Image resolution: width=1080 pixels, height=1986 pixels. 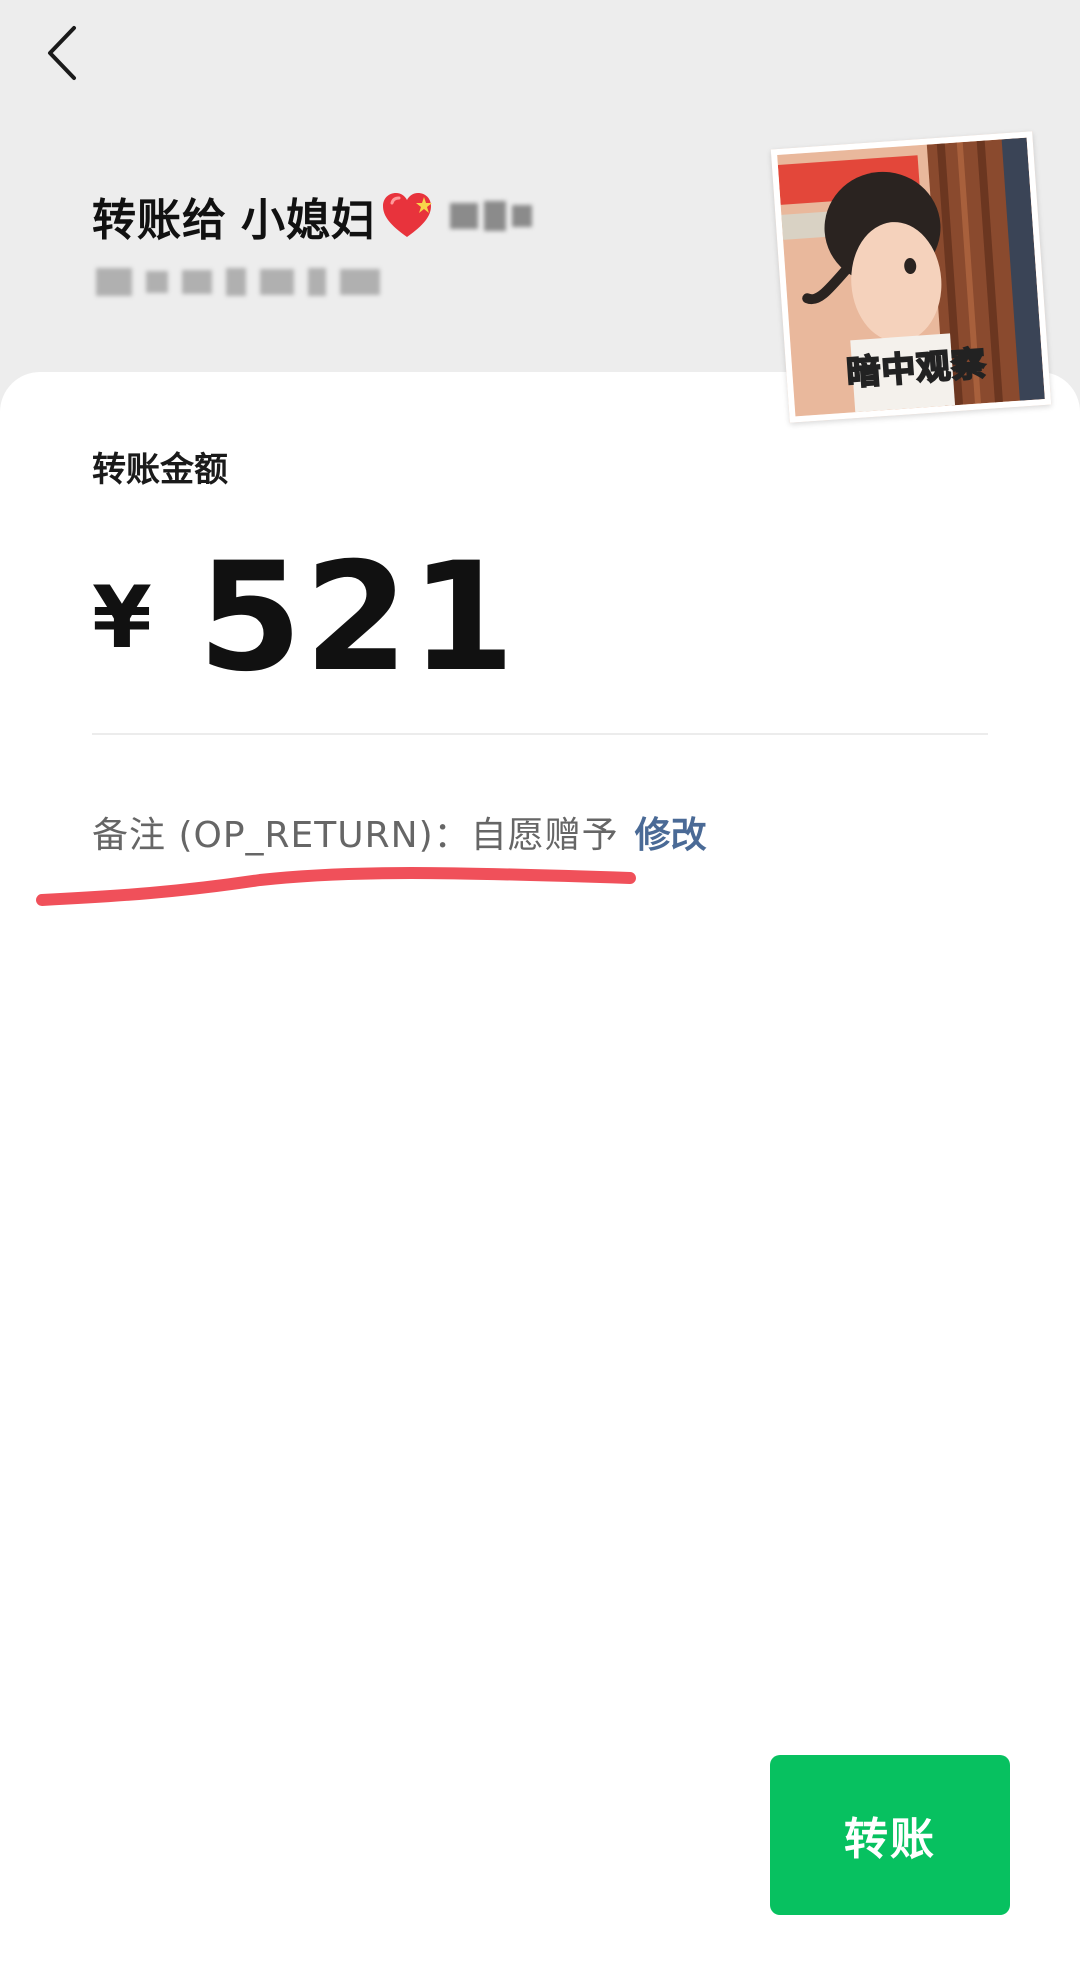 What do you see at coordinates (122, 618) in the screenshot?
I see `currency-symbol: ¥` at bounding box center [122, 618].